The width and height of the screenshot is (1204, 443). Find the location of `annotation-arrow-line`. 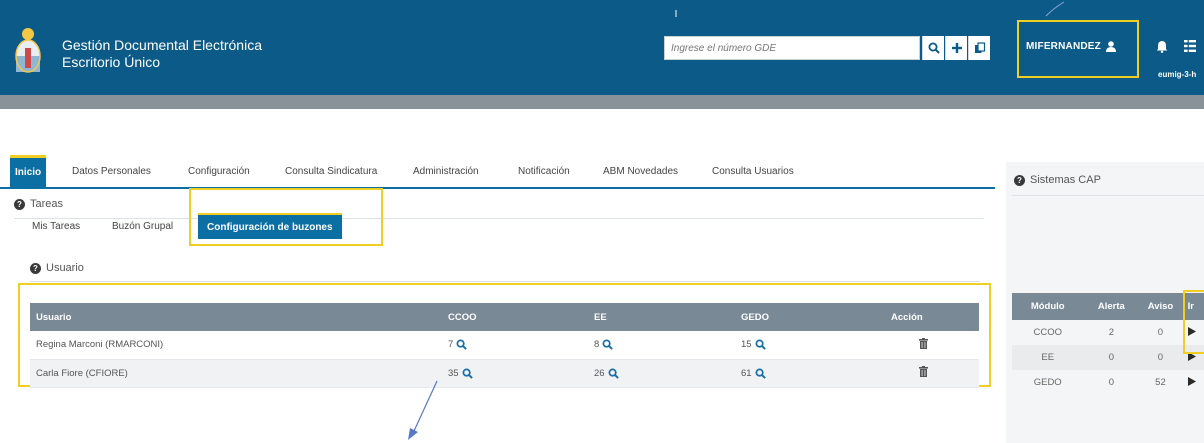

annotation-arrow-line is located at coordinates (425, 406).